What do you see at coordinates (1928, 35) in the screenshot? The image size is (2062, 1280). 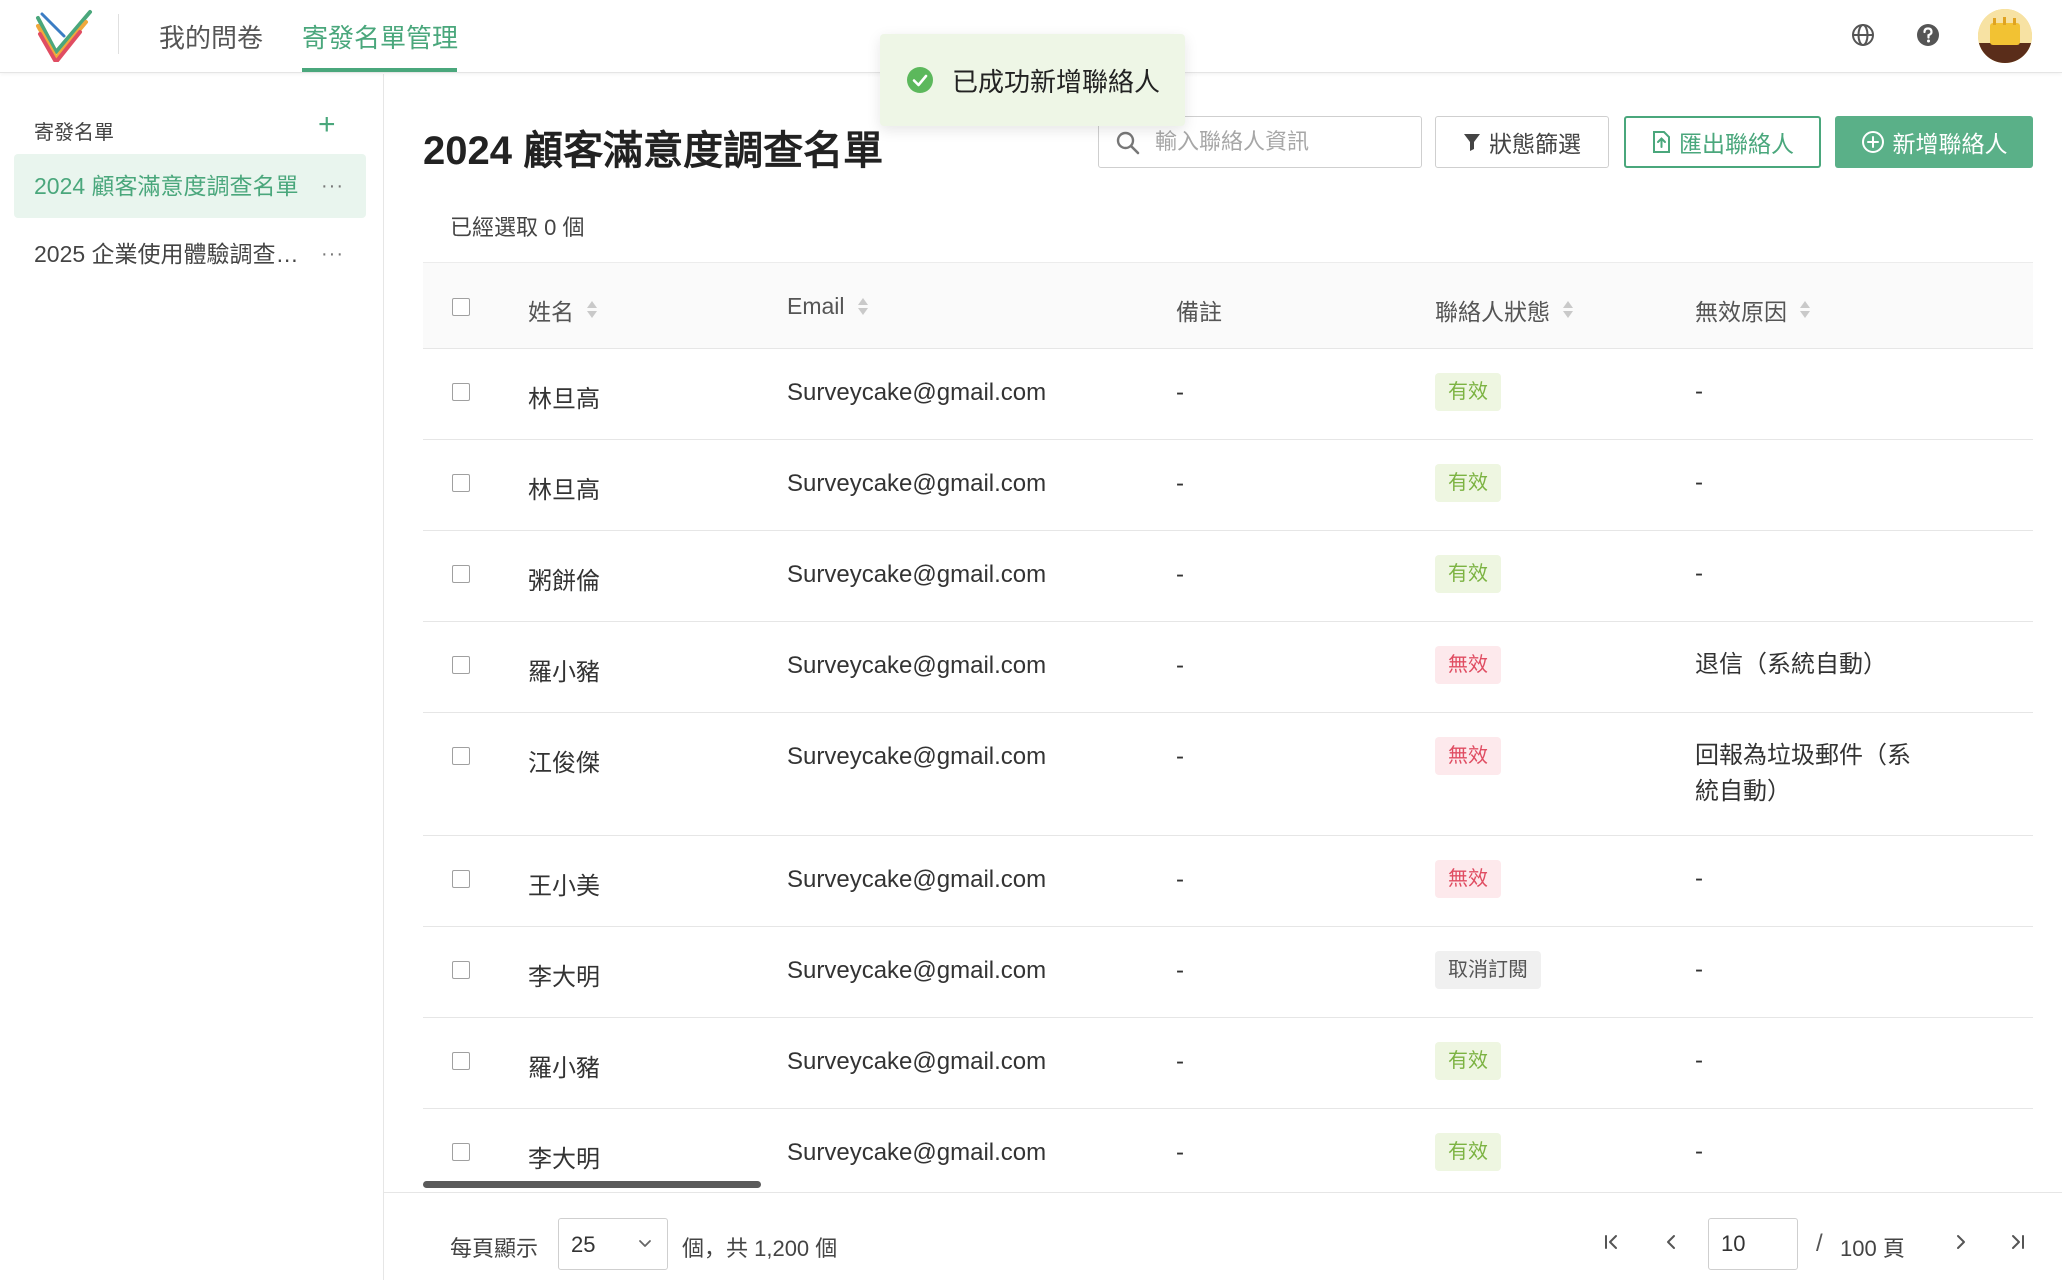 I see `help-icon` at bounding box center [1928, 35].